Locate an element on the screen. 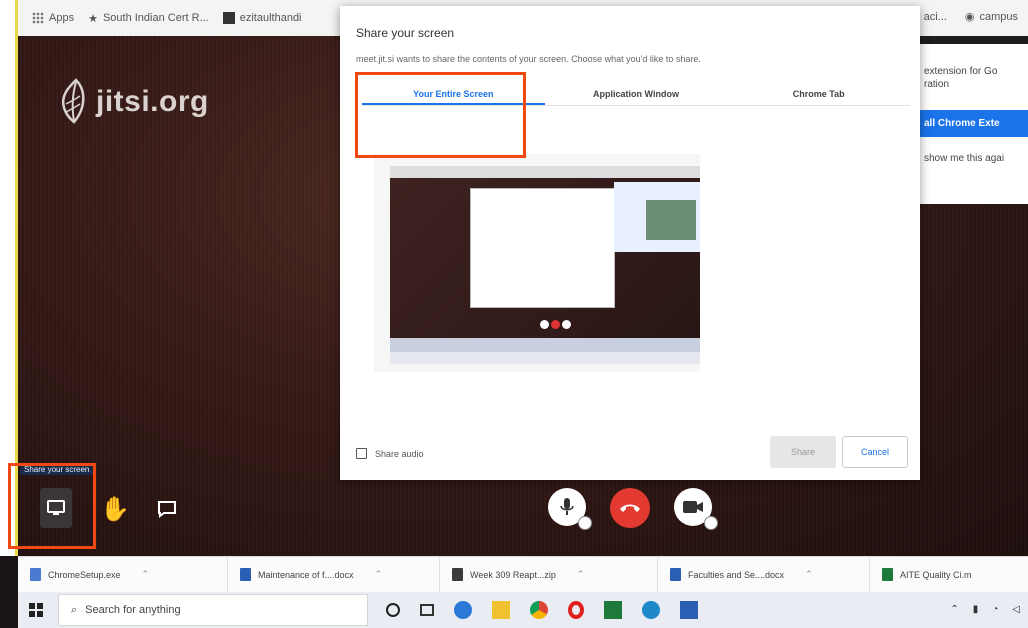 Image resolution: width=1028 pixels, height=628 pixels. zip-file-icon is located at coordinates (457, 574).